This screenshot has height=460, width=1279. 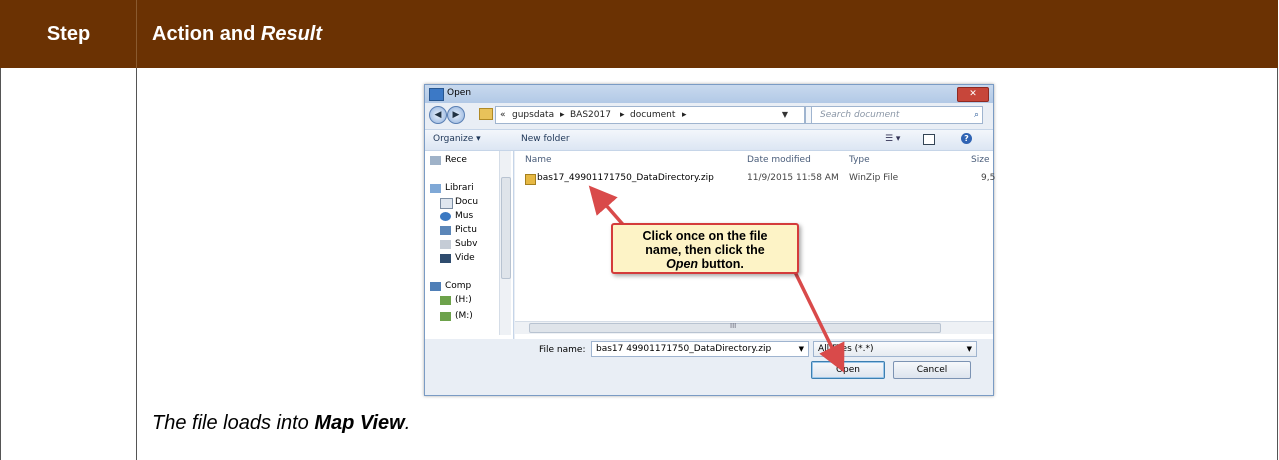 I want to click on result-text: The file loads into Map View., so click(x=281, y=423).